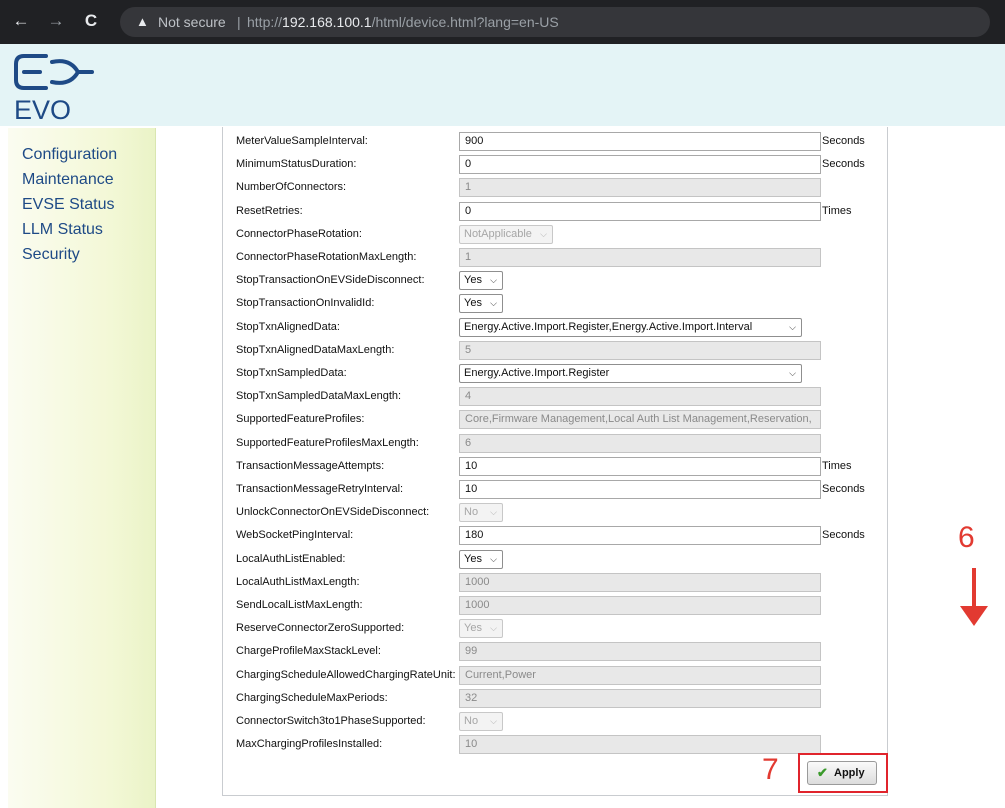 The width and height of the screenshot is (1005, 808). I want to click on local-auth-list-enabled-select: Yes ⌵, so click(481, 559).